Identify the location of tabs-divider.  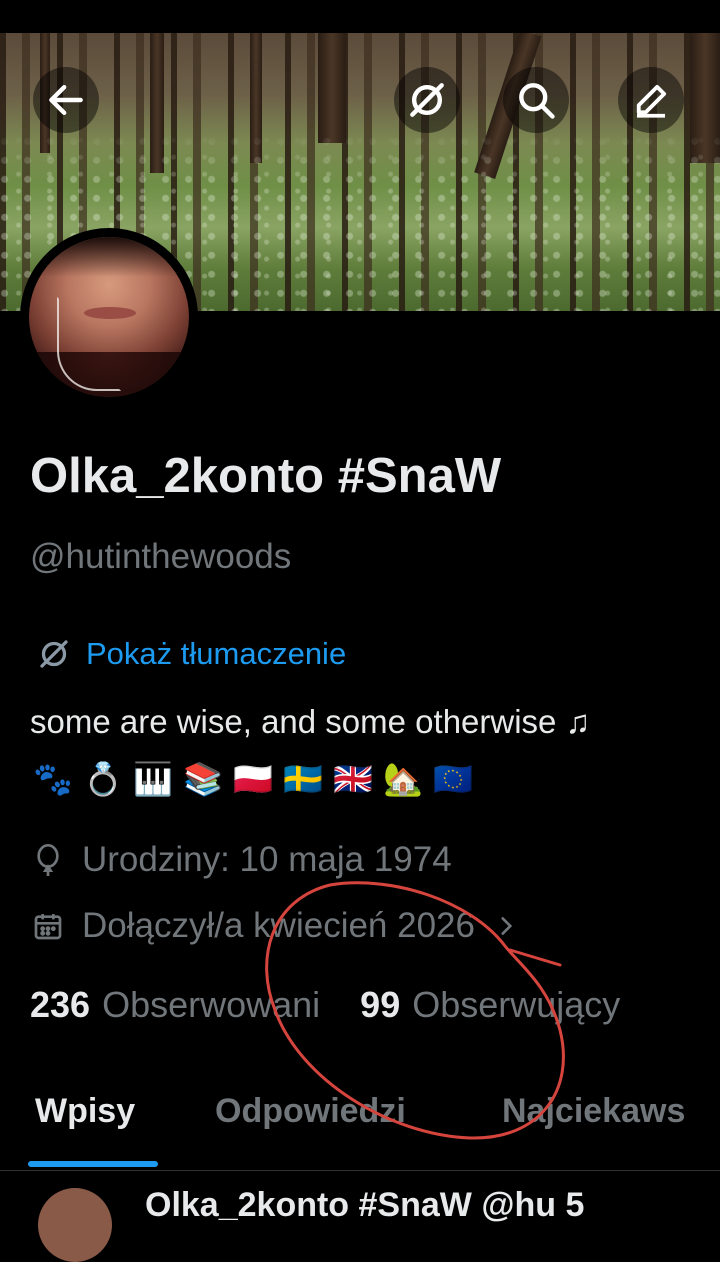
(360, 1170).